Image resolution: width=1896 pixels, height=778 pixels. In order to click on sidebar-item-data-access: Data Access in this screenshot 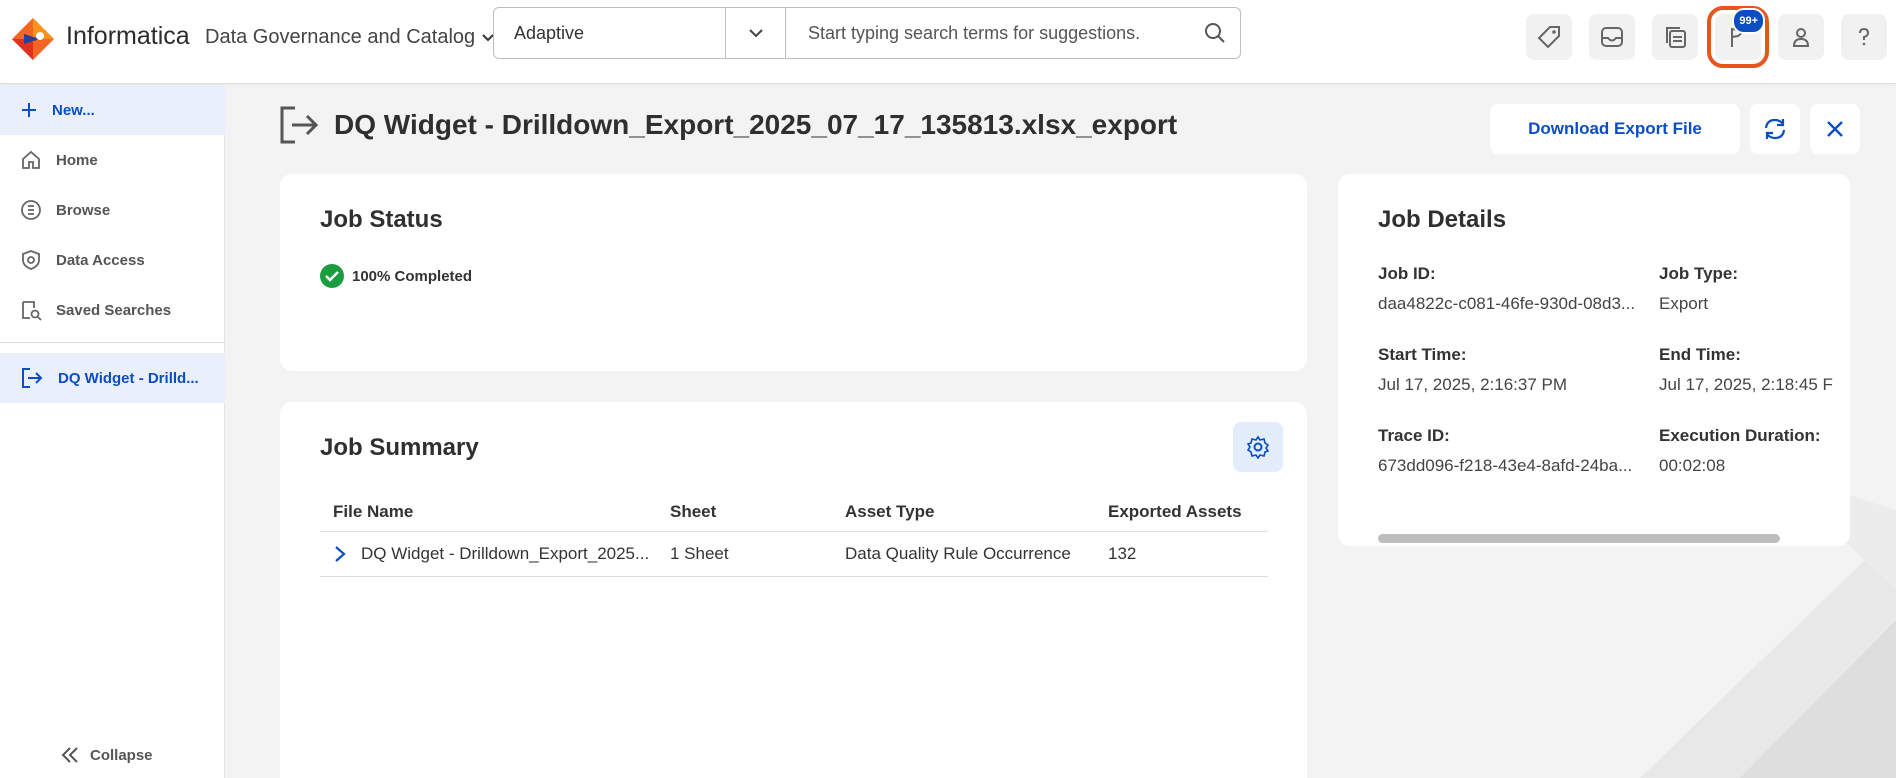, I will do `click(112, 260)`.